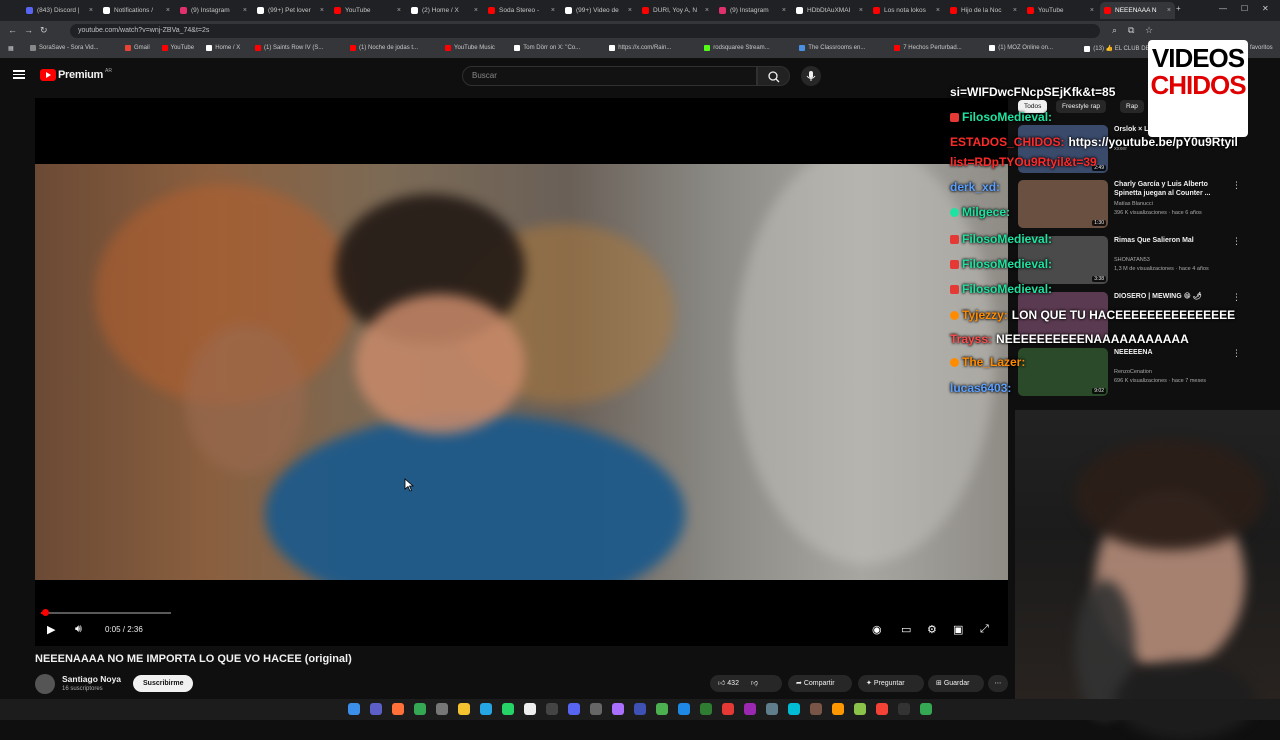 The height and width of the screenshot is (740, 1280). I want to click on browser-tab: Los nota lokos ×, so click(906, 10).